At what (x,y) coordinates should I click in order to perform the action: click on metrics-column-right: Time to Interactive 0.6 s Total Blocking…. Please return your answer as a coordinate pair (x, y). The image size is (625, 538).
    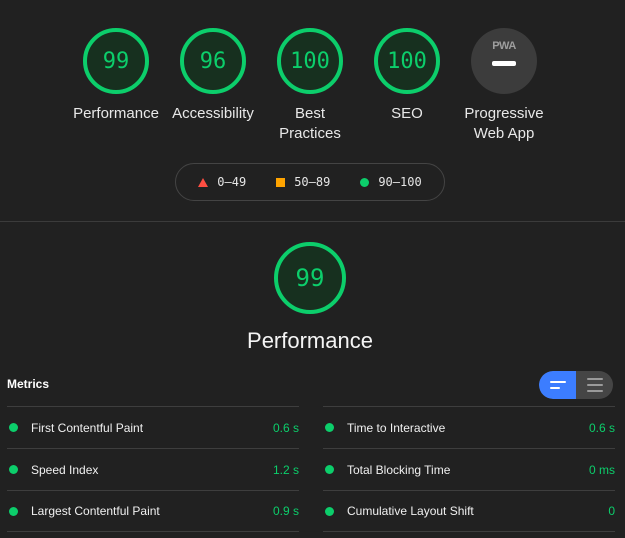
    Looking at the image, I should click on (469, 469).